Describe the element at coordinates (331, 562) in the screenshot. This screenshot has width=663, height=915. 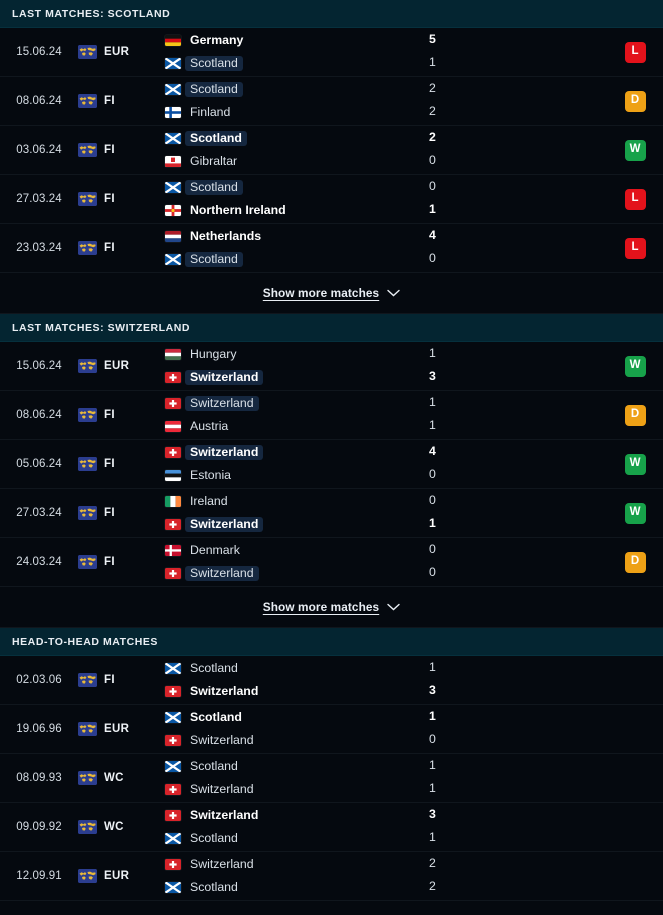
I see `match-row: 24.03.24 FI Denmark Switzerland 0 0 D` at that location.